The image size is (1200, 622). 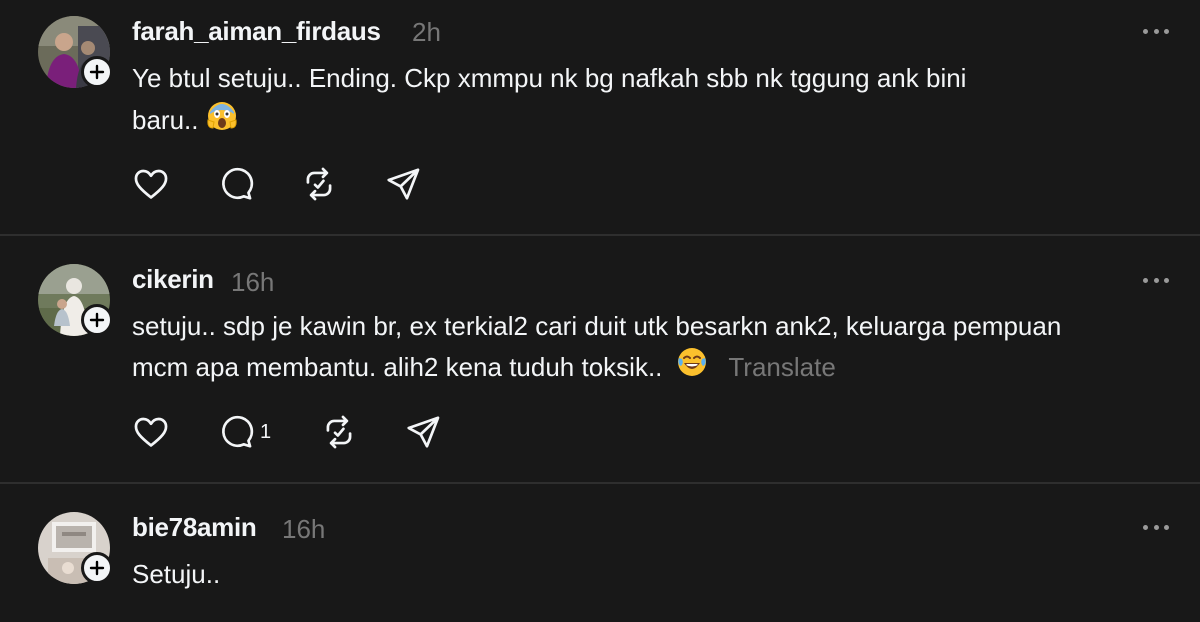 What do you see at coordinates (222, 120) in the screenshot?
I see `screaming-face-emoji` at bounding box center [222, 120].